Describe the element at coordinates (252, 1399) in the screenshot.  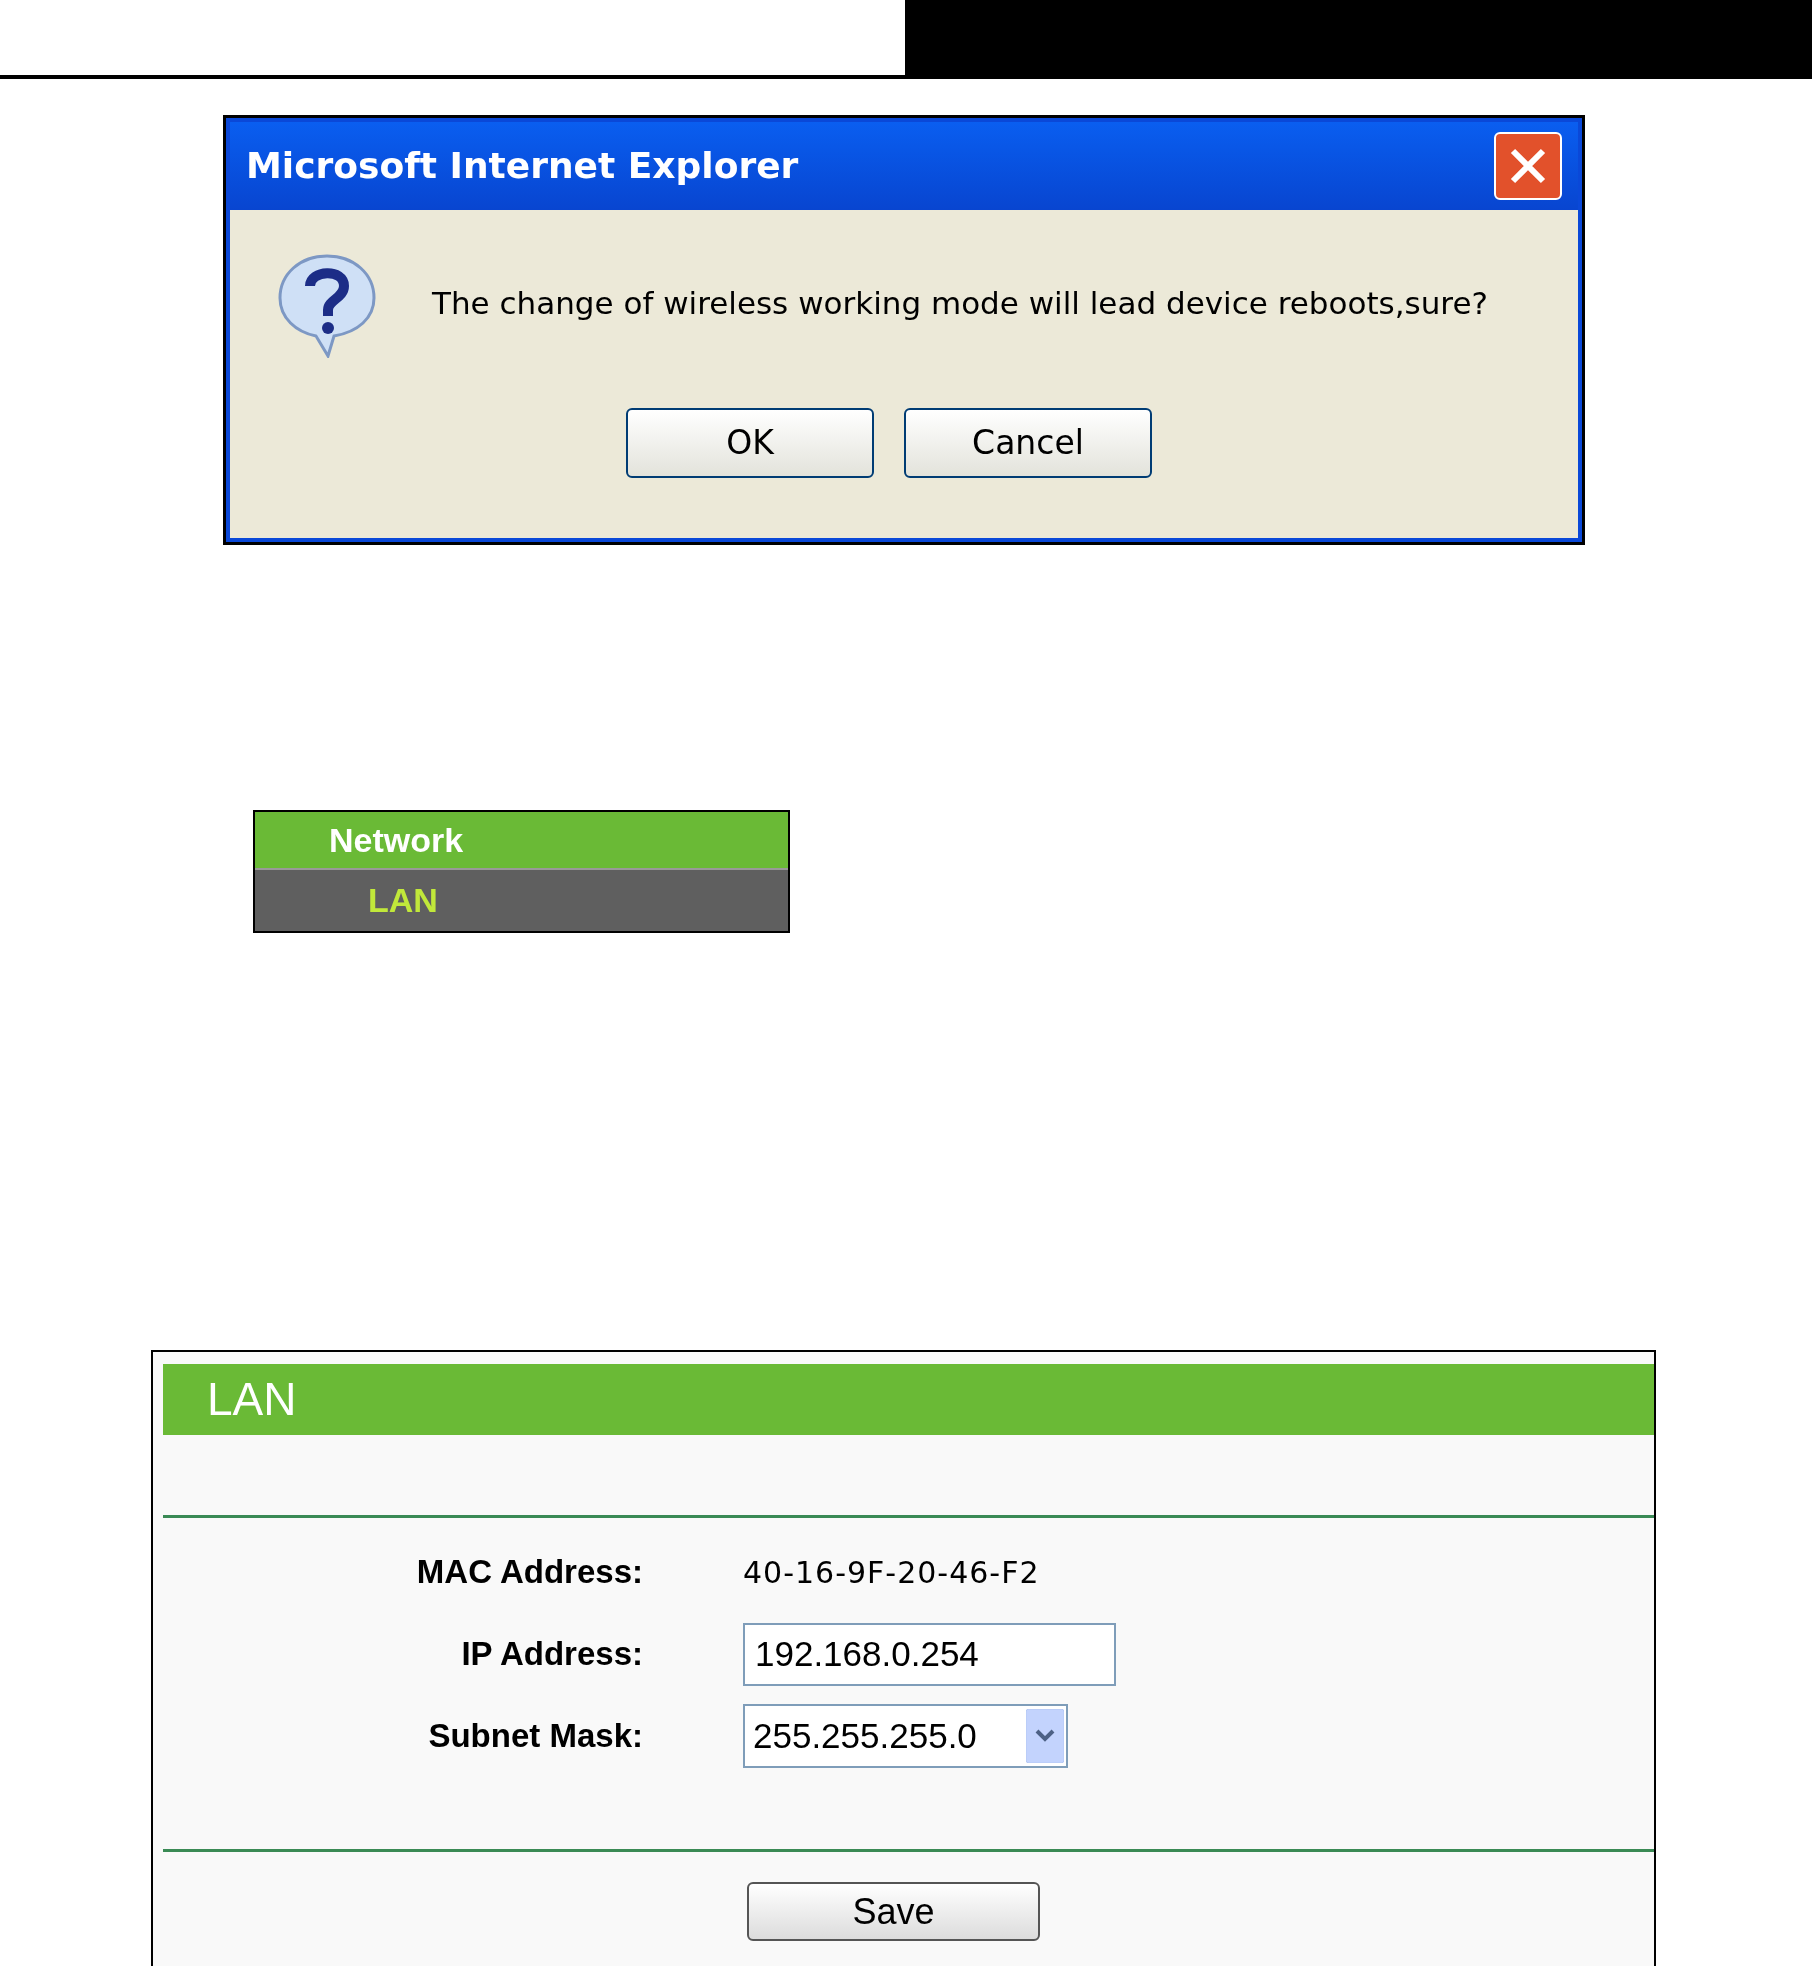
I see `panel-title: LAN` at that location.